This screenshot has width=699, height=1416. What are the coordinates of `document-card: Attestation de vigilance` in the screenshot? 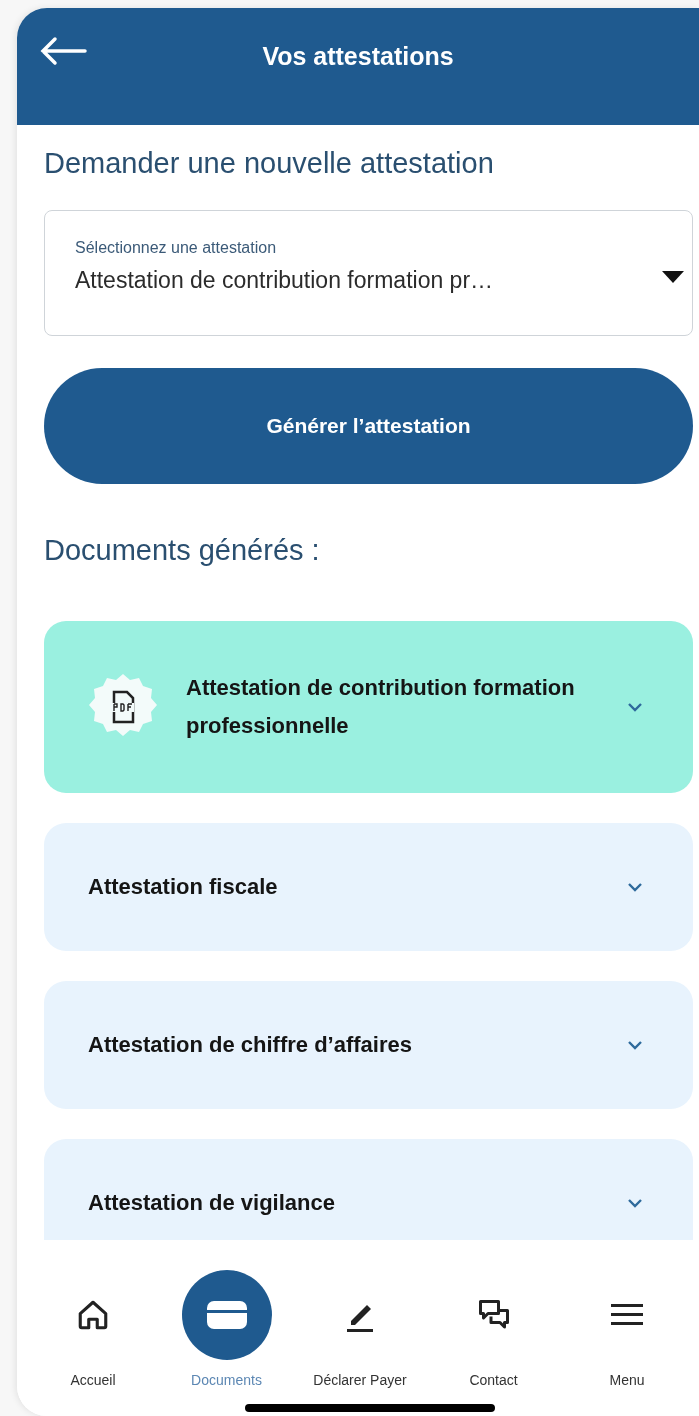 It's located at (368, 1189).